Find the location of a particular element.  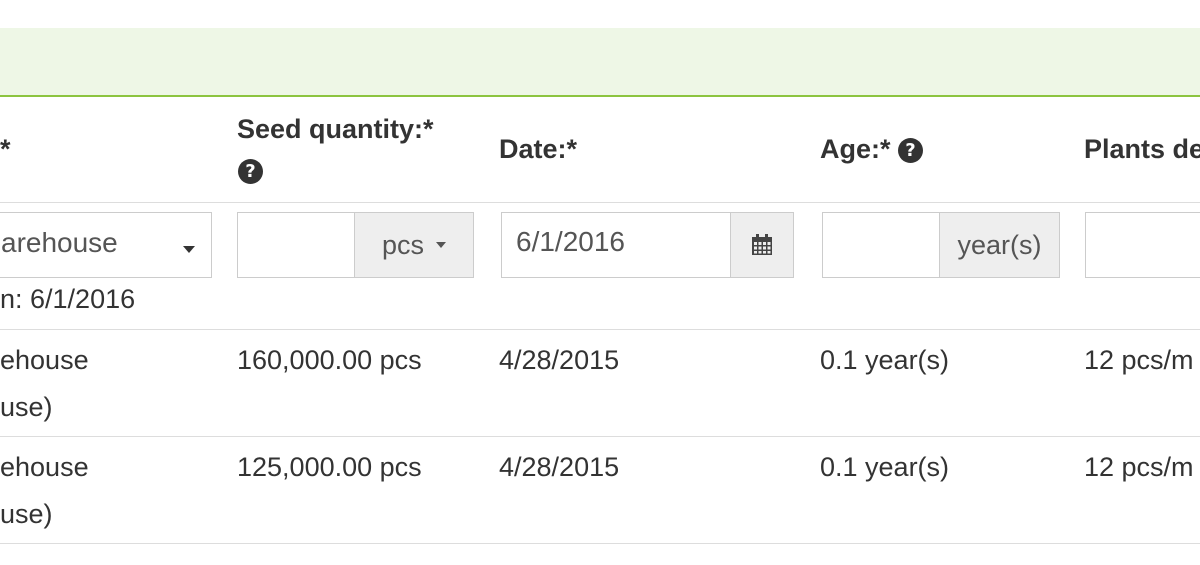

date-input: 6/1/2016 is located at coordinates (616, 245).